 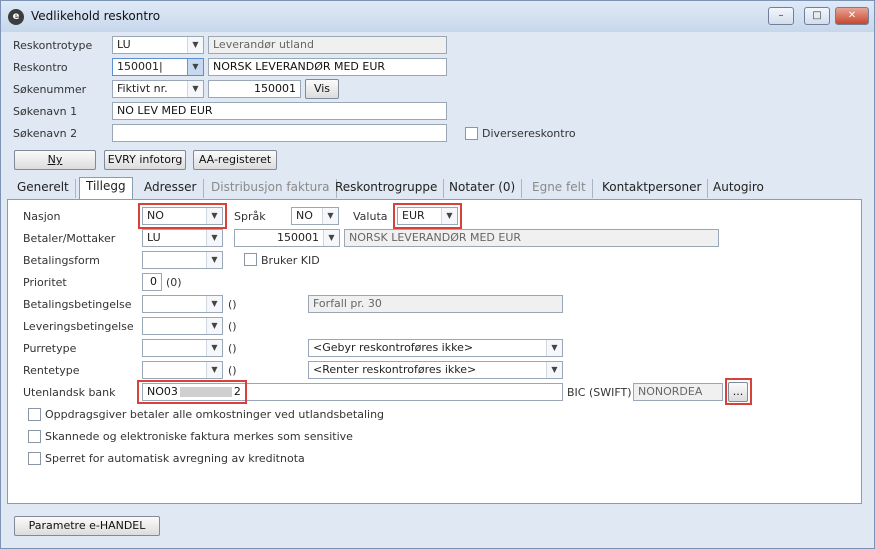 I want to click on bruker-kid-label: Bruker KID, so click(x=290, y=260).